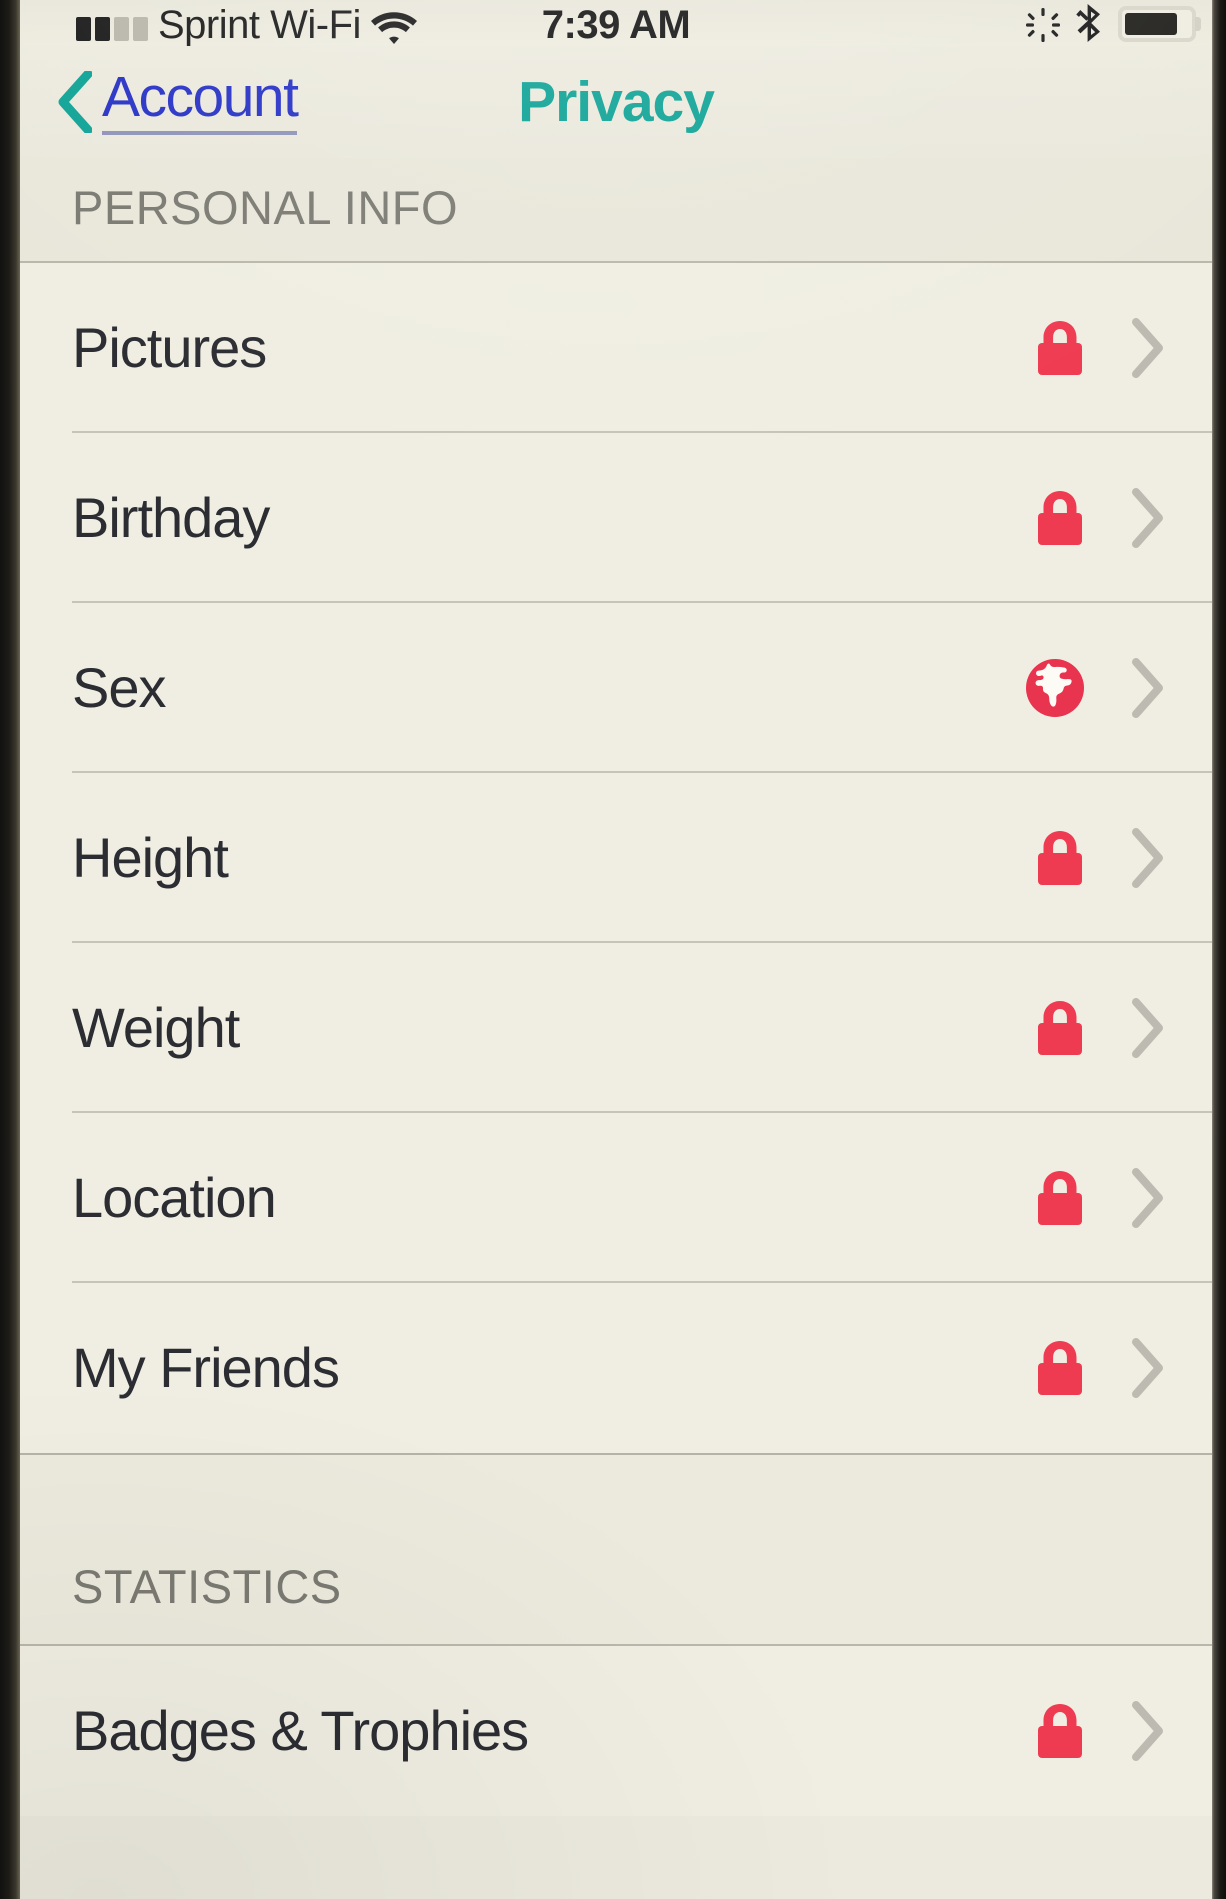 Image resolution: width=1226 pixels, height=1899 pixels. What do you see at coordinates (10, 949) in the screenshot?
I see `phone-bezel-left` at bounding box center [10, 949].